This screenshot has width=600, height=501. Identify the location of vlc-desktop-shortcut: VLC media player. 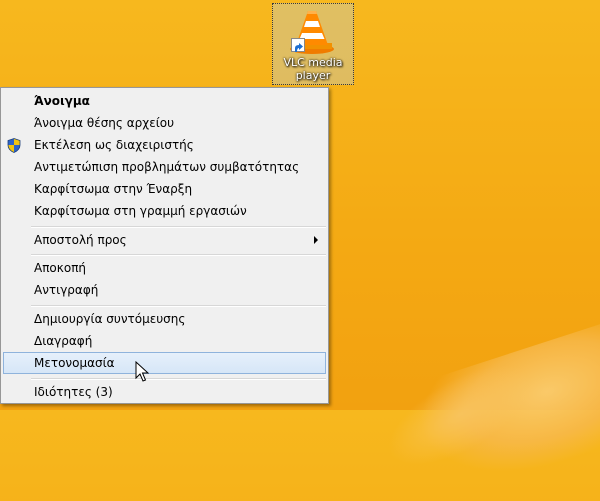
(313, 44).